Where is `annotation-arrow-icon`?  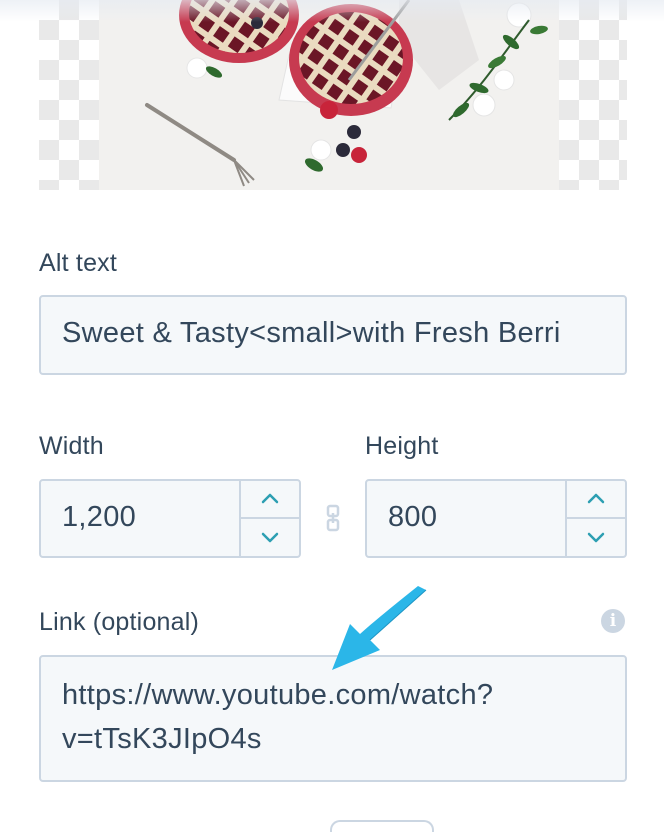
annotation-arrow-icon is located at coordinates (379, 628).